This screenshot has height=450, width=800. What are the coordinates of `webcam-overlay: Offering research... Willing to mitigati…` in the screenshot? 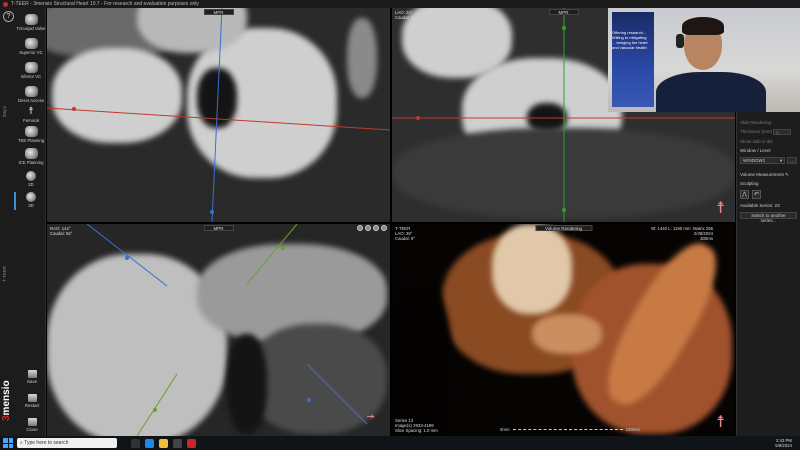 It's located at (704, 60).